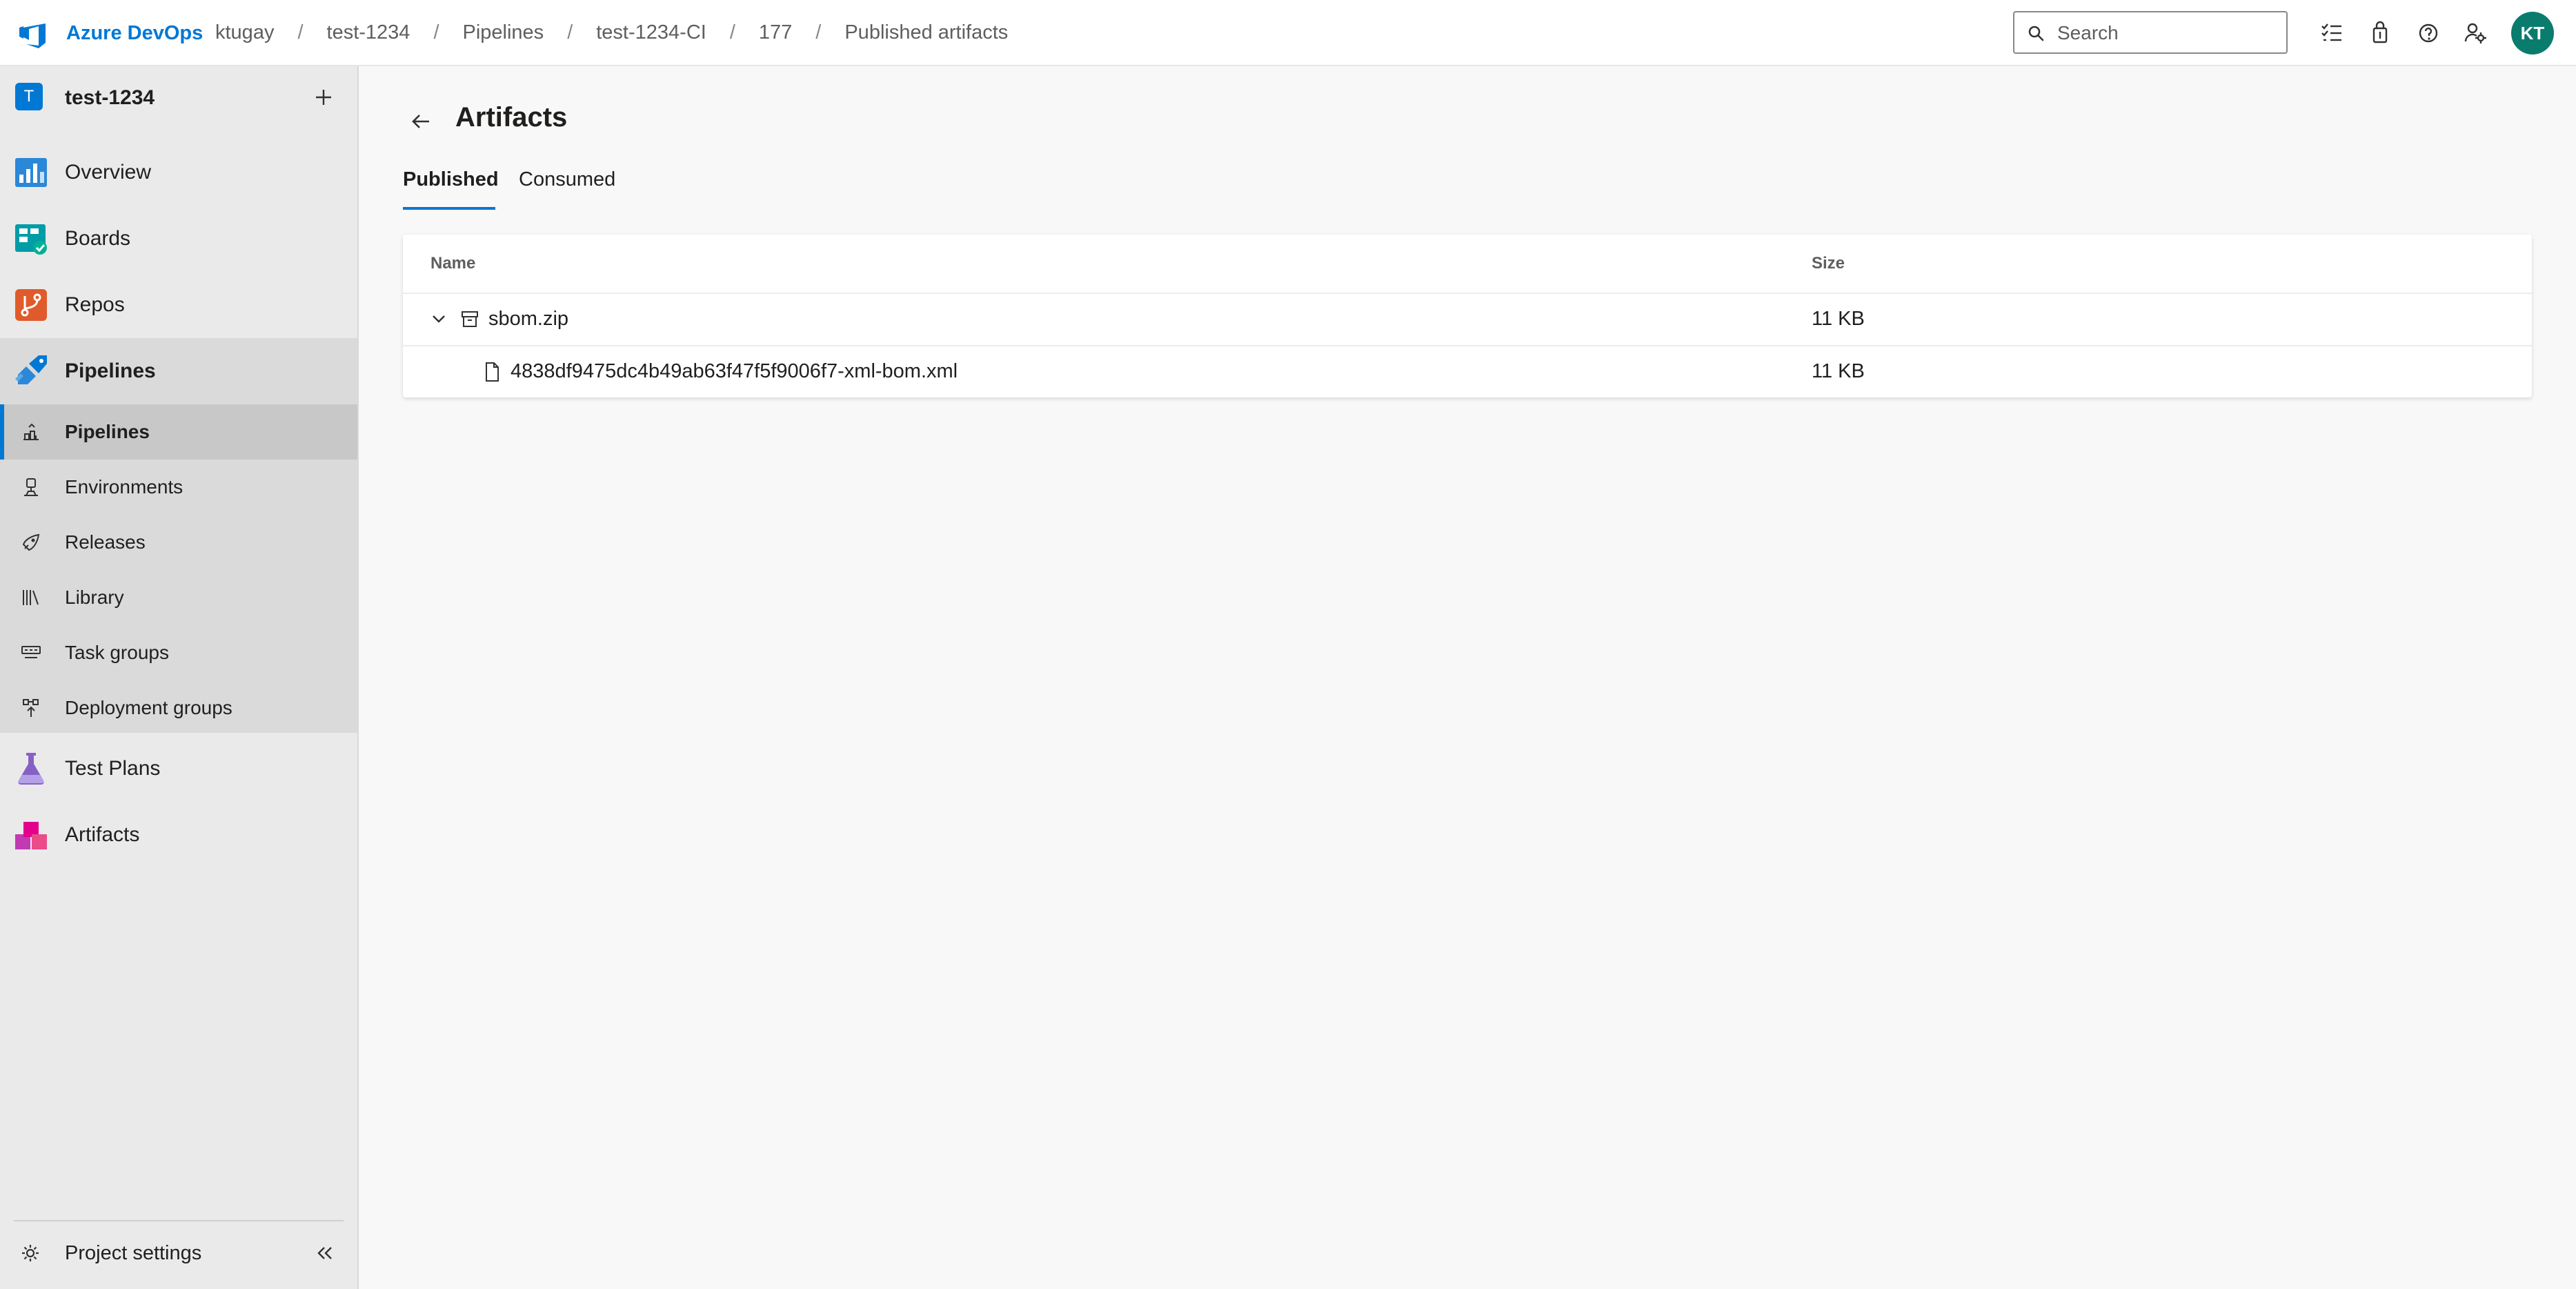 The width and height of the screenshot is (2576, 1289). What do you see at coordinates (133, 1253) in the screenshot?
I see `project-settings-label: Project settings` at bounding box center [133, 1253].